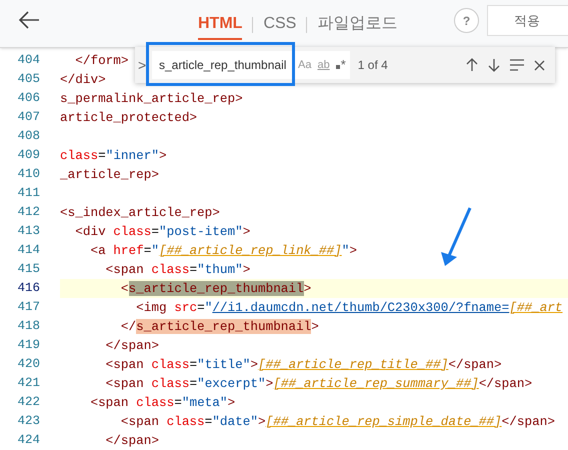 Image resolution: width=568 pixels, height=450 pixels. I want to click on line-number: 411, so click(28, 193).